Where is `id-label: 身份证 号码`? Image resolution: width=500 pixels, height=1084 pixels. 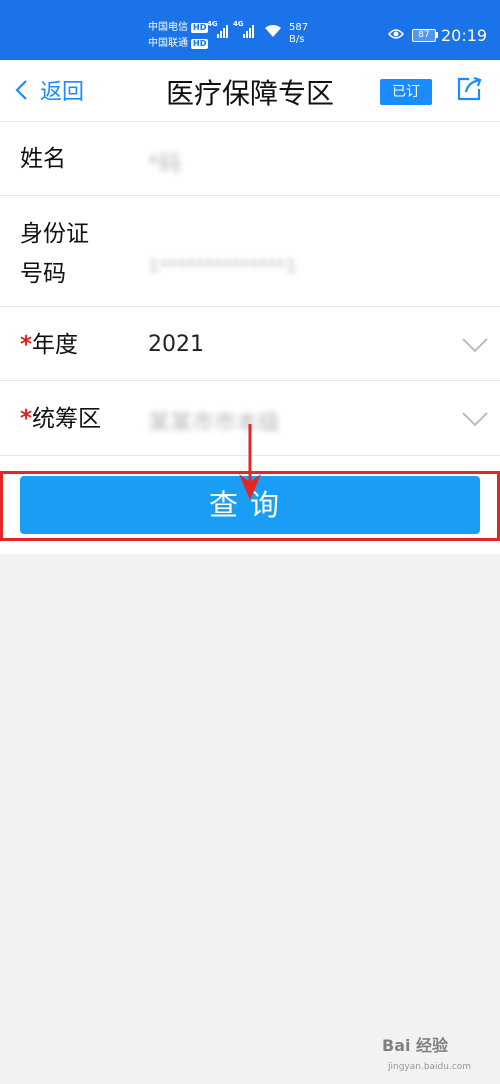
id-label: 身份证 号码 is located at coordinates (54, 254).